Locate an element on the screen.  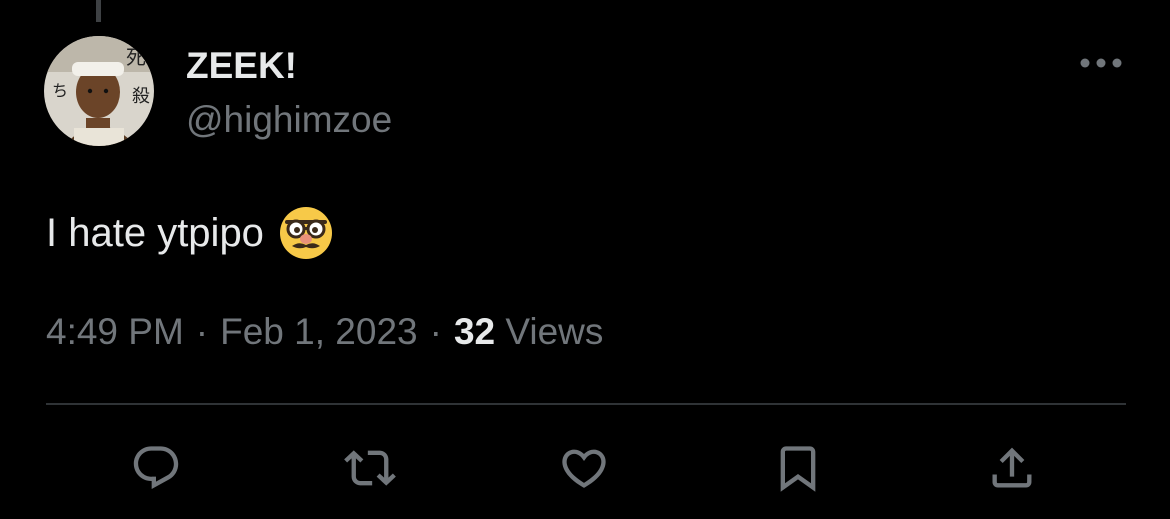
tweet-metadata: 4:49 PM · Feb 1, 2023 · 32 Views is located at coordinates (324, 332).